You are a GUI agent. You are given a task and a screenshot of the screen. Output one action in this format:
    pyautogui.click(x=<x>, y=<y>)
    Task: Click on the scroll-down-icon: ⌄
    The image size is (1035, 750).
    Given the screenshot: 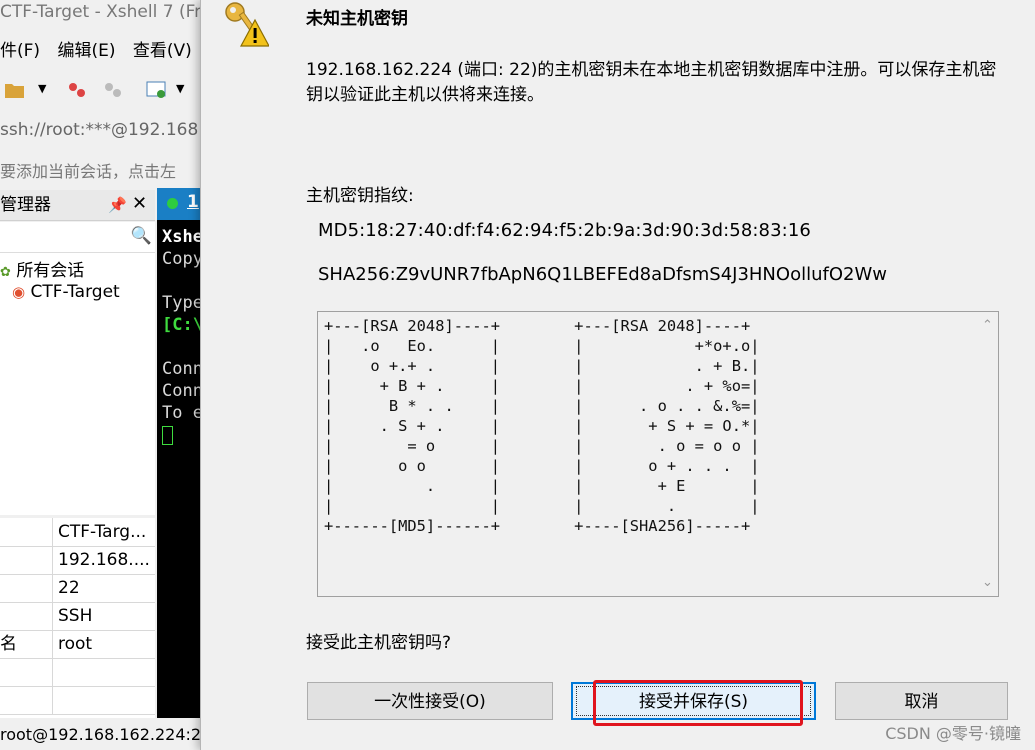 What is the action you would take?
    pyautogui.click(x=987, y=582)
    